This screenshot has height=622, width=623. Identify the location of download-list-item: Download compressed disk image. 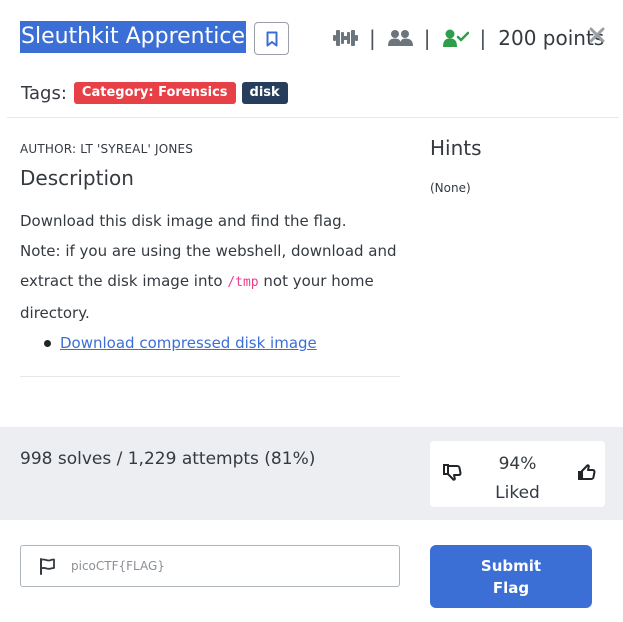
(180, 343).